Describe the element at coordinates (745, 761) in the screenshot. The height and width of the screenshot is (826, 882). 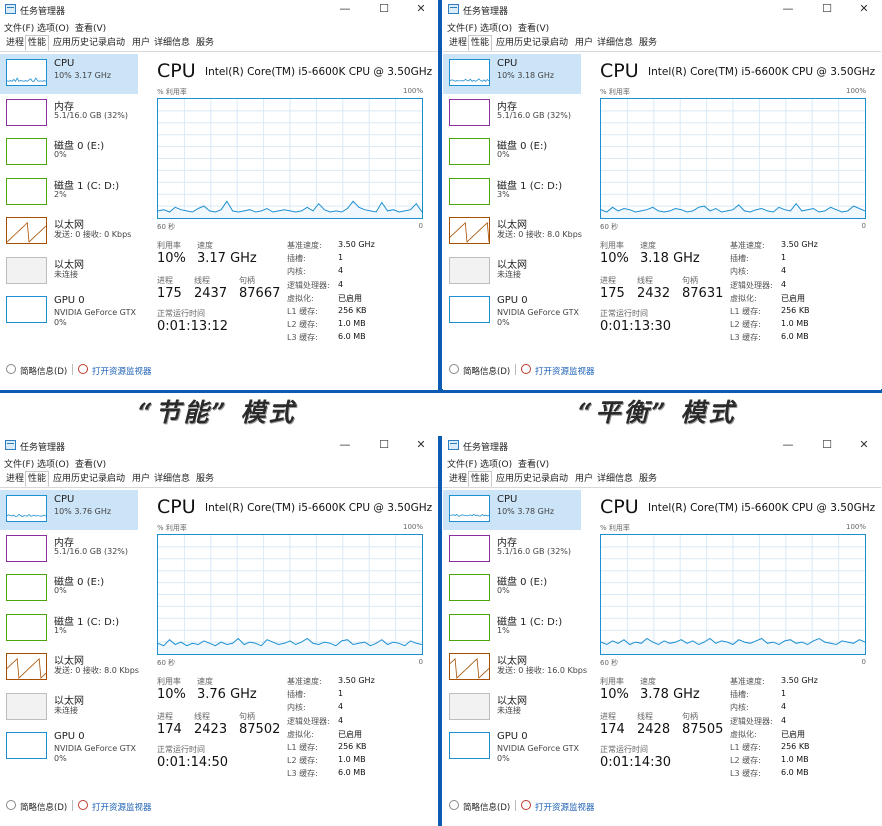
I see `spec-key: L2 缓存:` at that location.